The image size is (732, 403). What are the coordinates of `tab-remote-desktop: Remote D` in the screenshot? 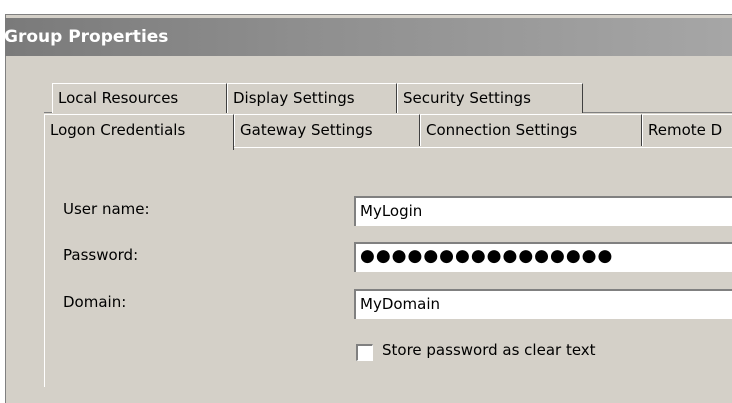 It's located at (687, 130).